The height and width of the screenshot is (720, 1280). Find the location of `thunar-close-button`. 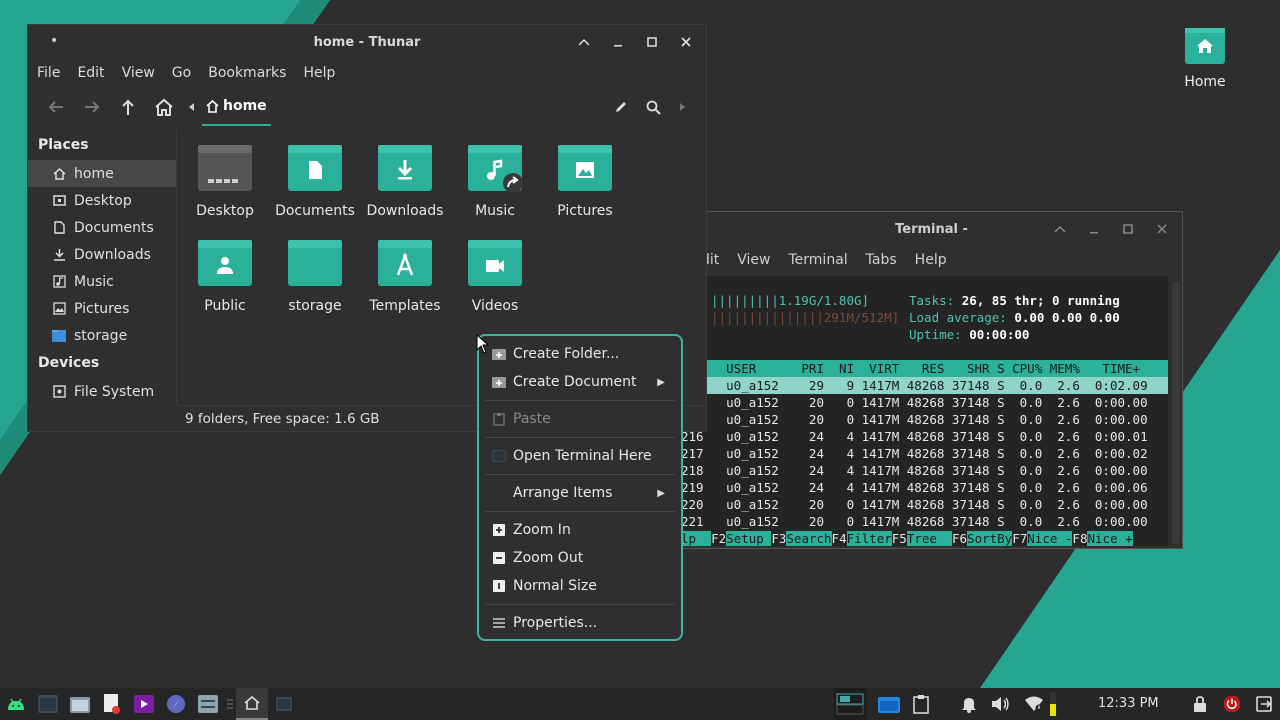

thunar-close-button is located at coordinates (686, 42).